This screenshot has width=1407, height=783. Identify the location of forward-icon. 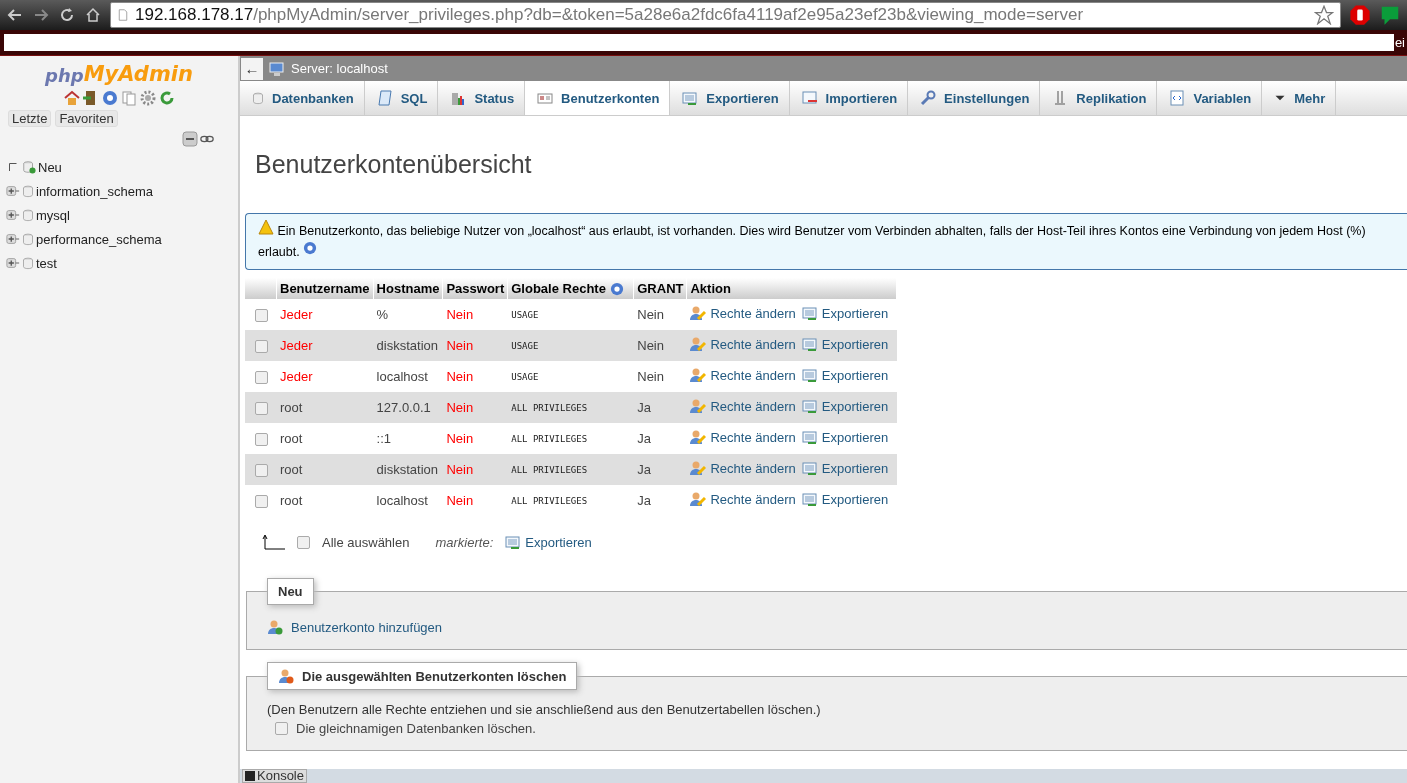
(41, 15).